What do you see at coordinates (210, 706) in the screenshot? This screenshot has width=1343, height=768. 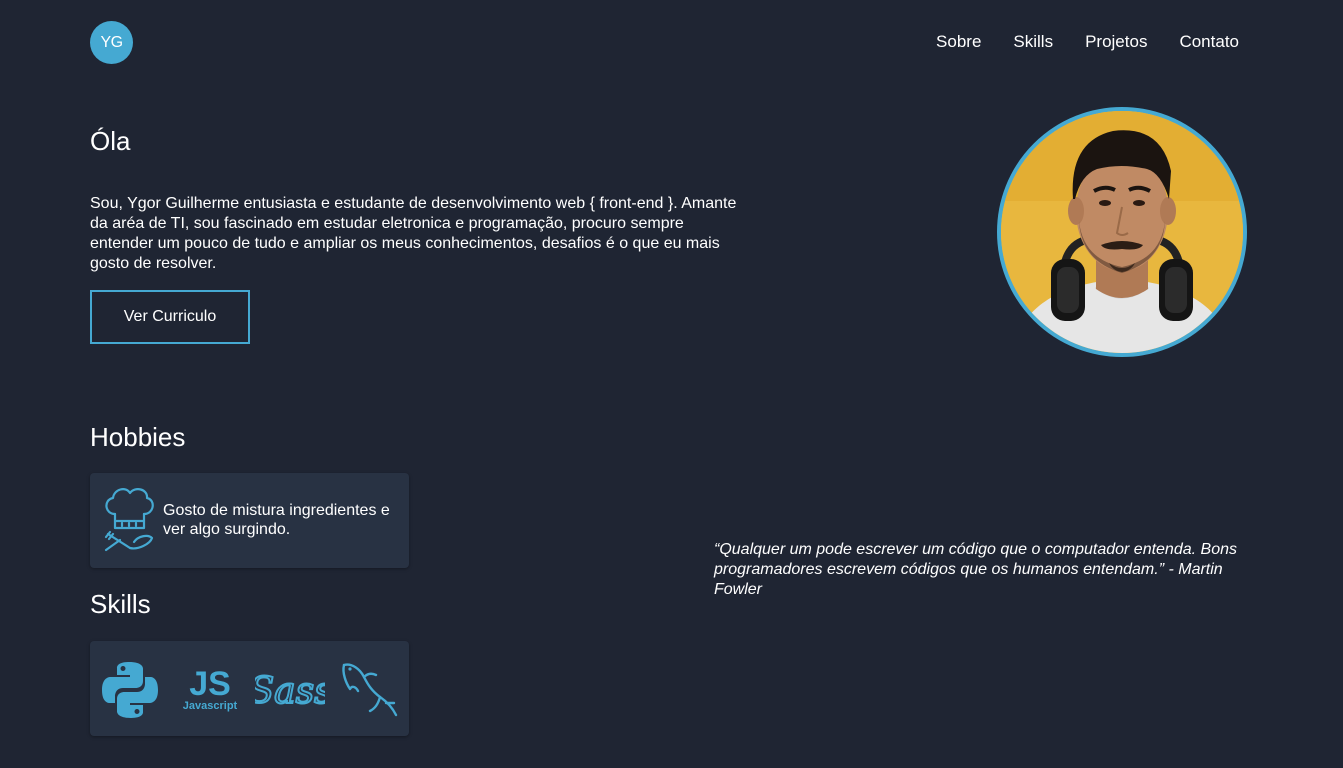 I see `javascript-label: Javascript` at bounding box center [210, 706].